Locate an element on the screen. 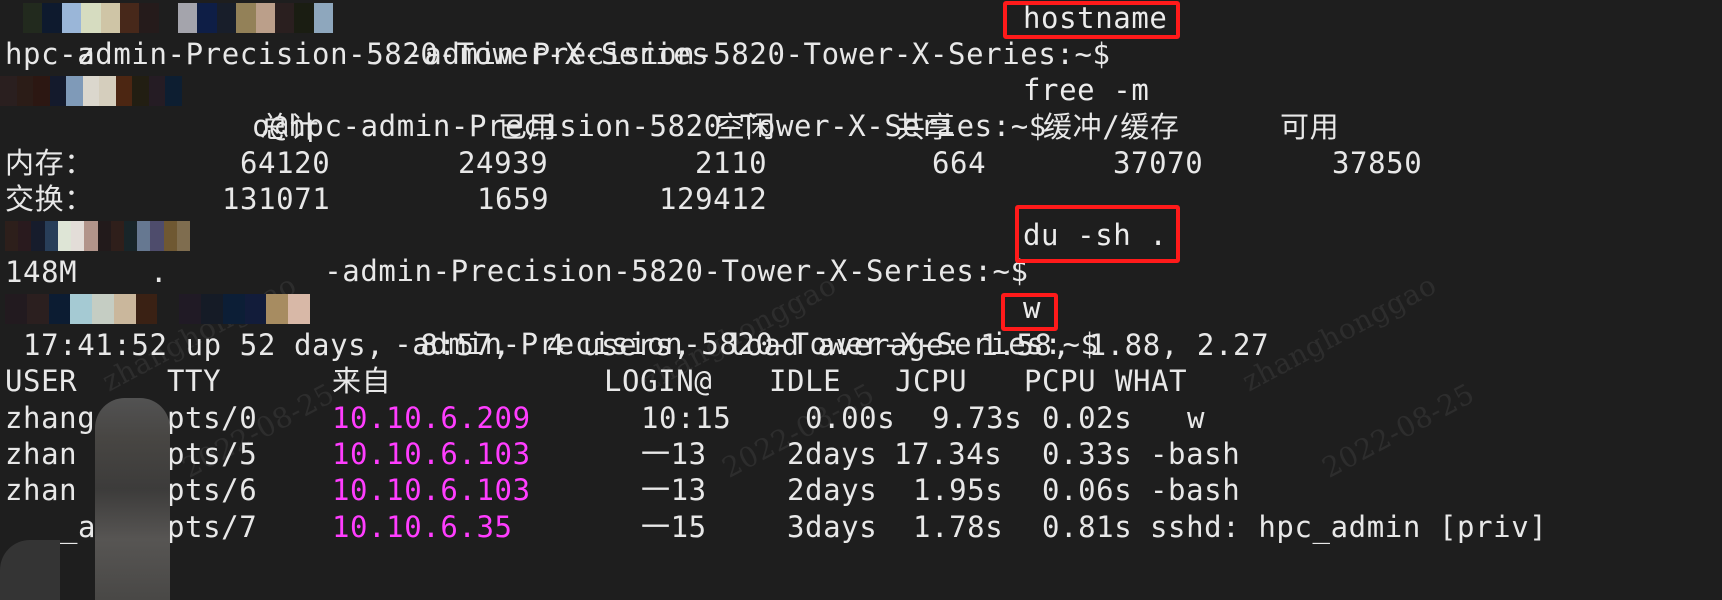 The height and width of the screenshot is (600, 1722). w-row-jcpu: 17.34s is located at coordinates (948, 454).